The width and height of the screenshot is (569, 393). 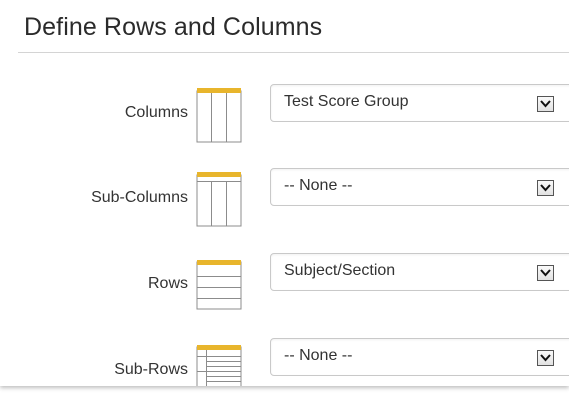 I want to click on rows-icon, so click(x=219, y=287).